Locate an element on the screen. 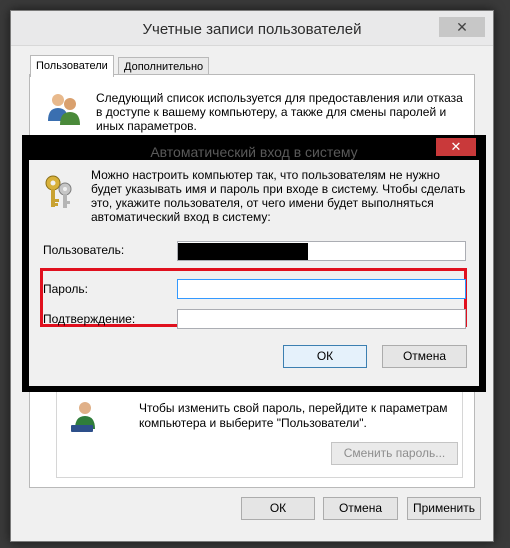 Image resolution: width=510 pixels, height=548 pixels. confirm-label: Подтверждение: is located at coordinates (89, 319).